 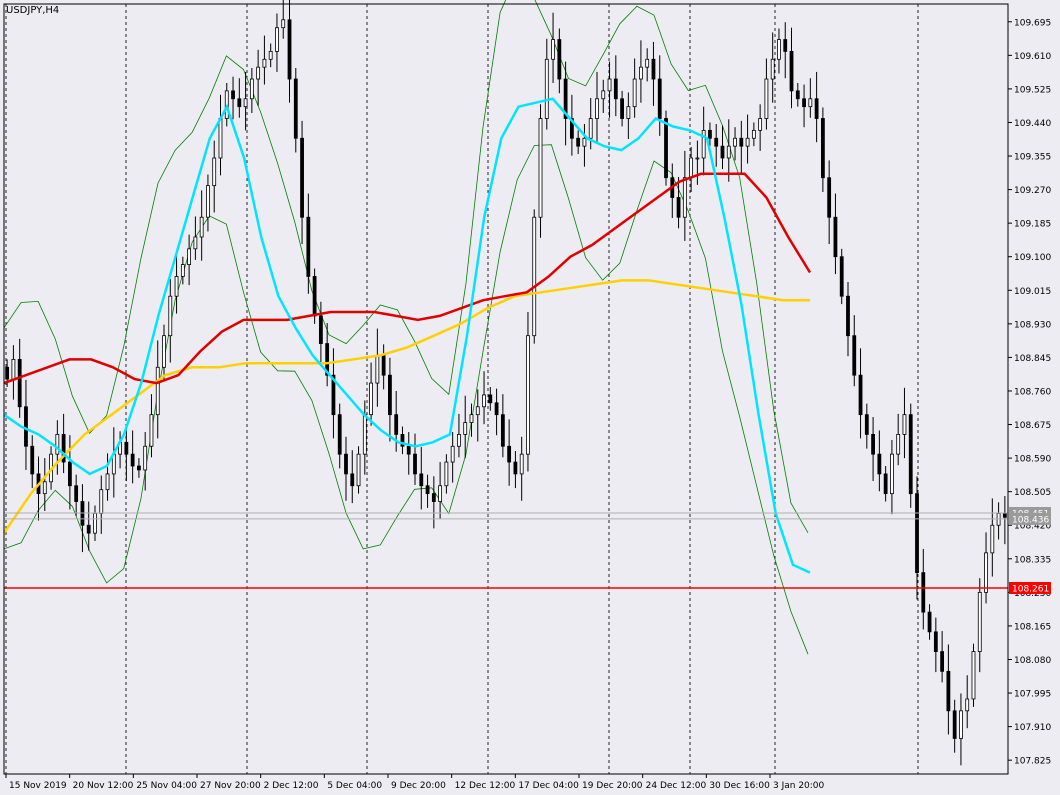 What do you see at coordinates (1032, 292) in the screenshot?
I see `price-tick-label: 109.015` at bounding box center [1032, 292].